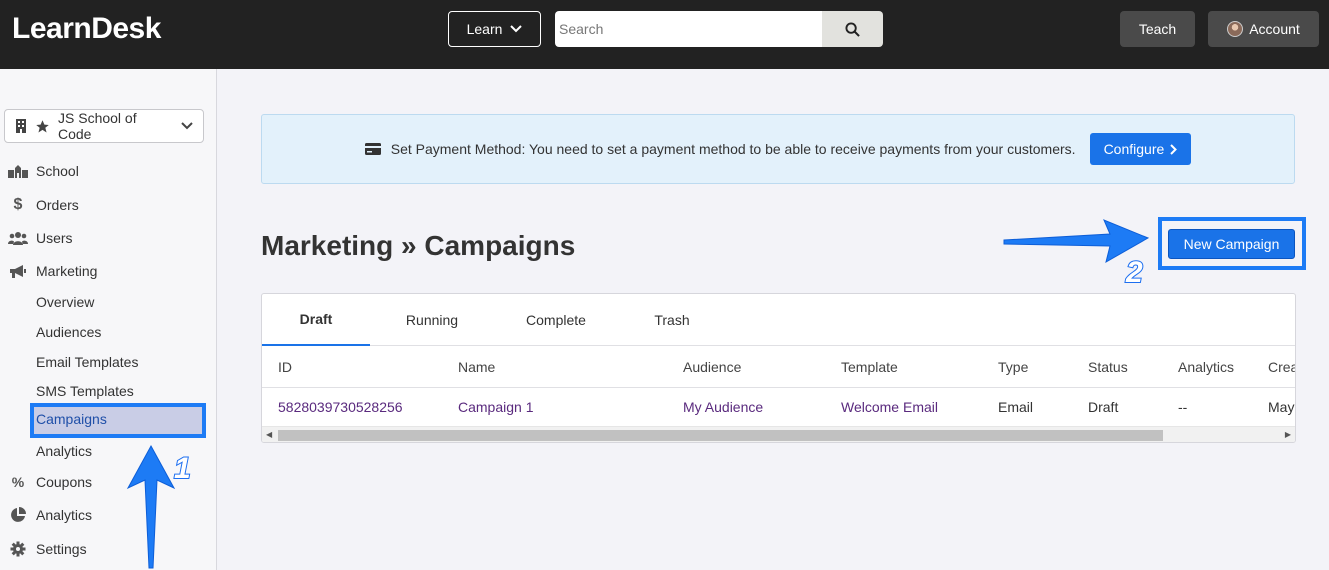  Describe the element at coordinates (50, 482) in the screenshot. I see `sidebar-item-coupons: % Coupons` at that location.